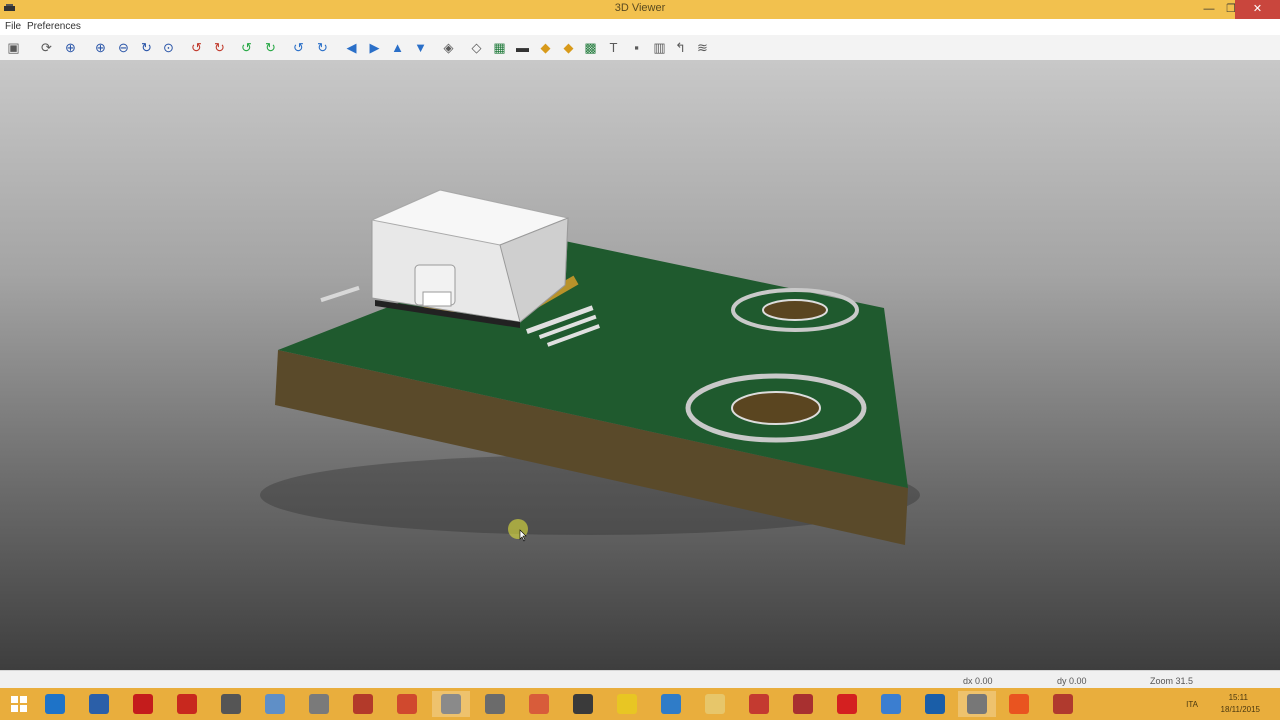 This screenshot has height=720, width=1280. What do you see at coordinates (196, 47) in the screenshot?
I see `rotate-x-cw-icon: ↺` at bounding box center [196, 47].